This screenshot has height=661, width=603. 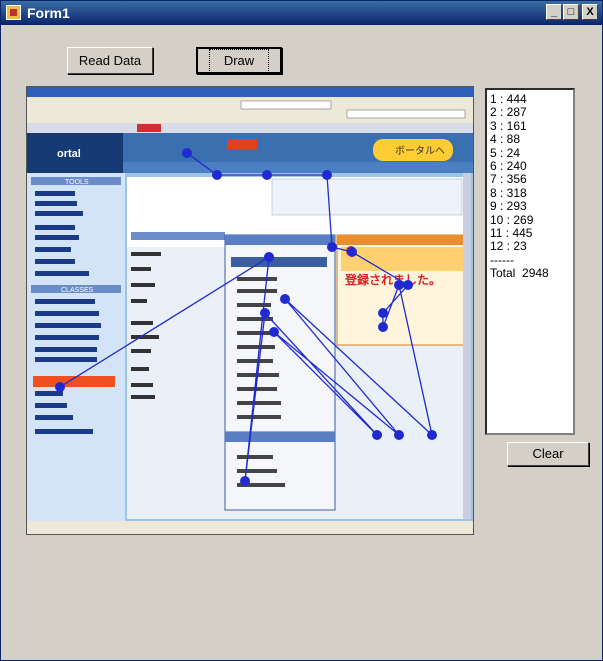 I want to click on close-button: X, so click(x=590, y=12).